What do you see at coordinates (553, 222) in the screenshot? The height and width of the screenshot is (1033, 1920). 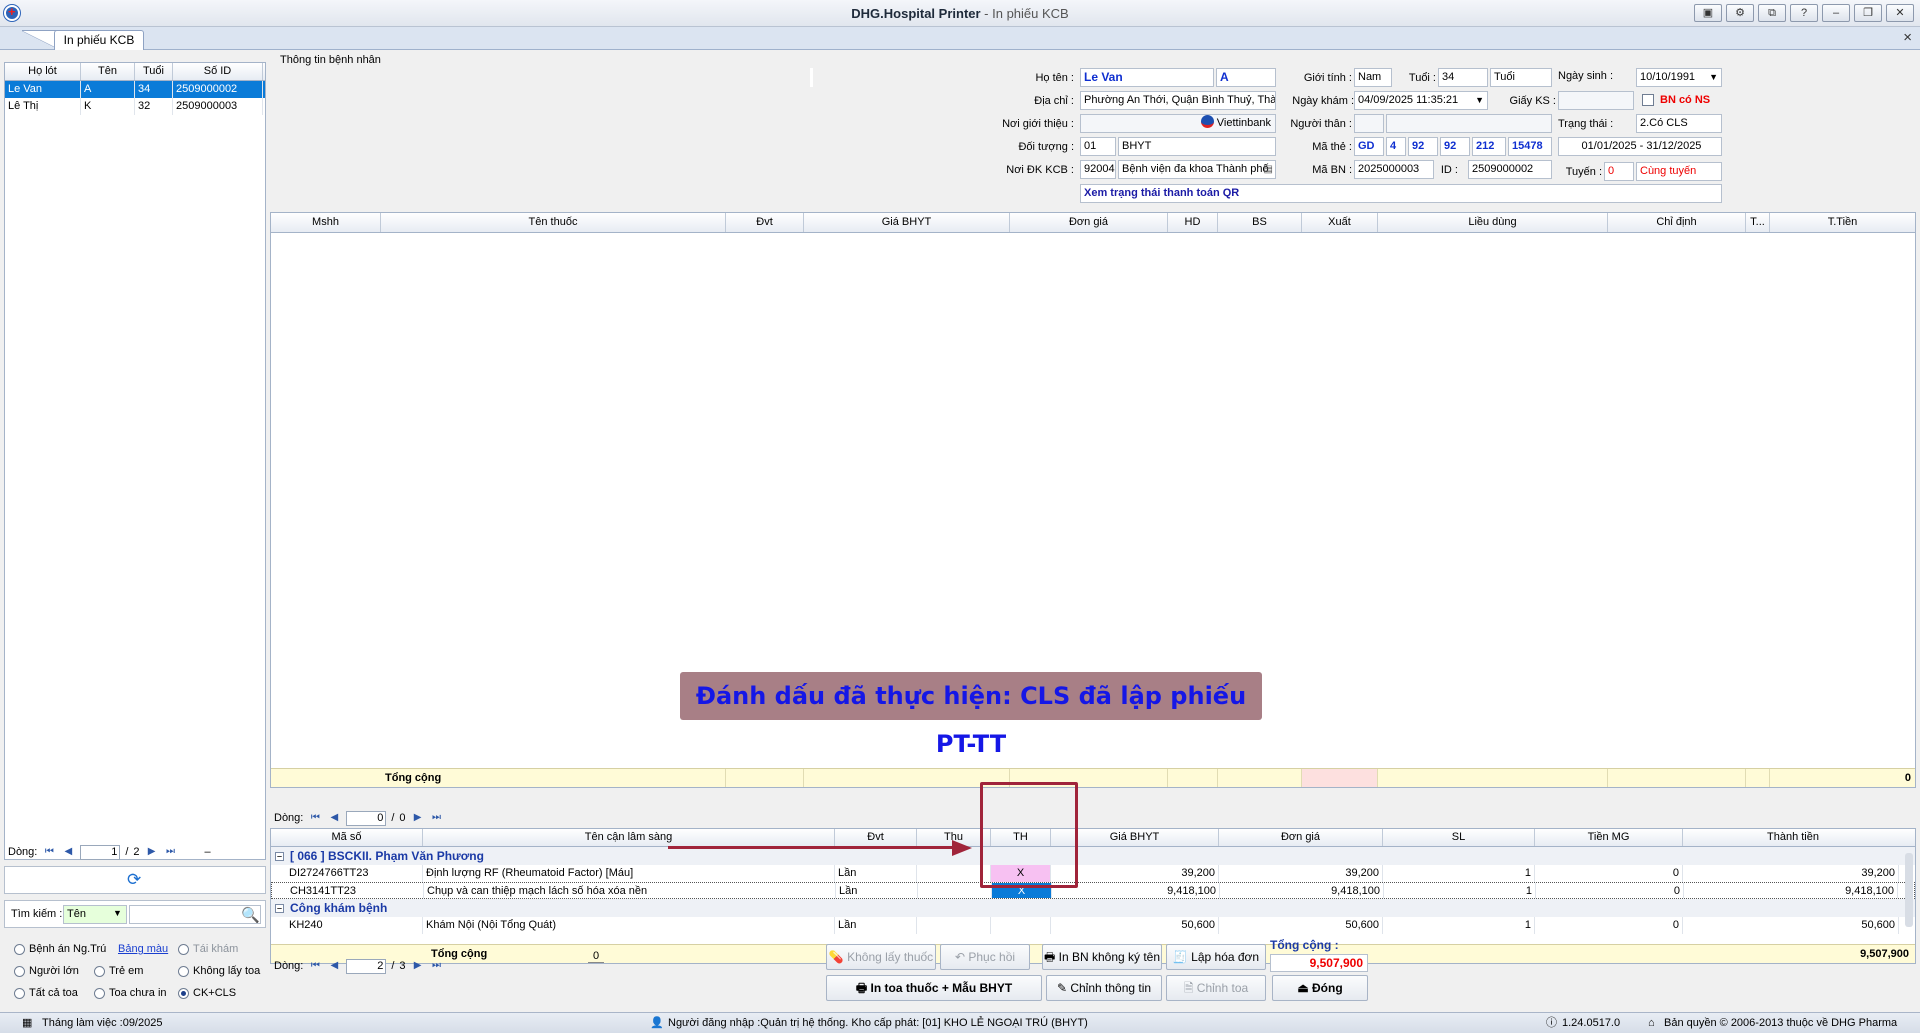 I see `col-ten-thuoc: Tên thuốc` at bounding box center [553, 222].